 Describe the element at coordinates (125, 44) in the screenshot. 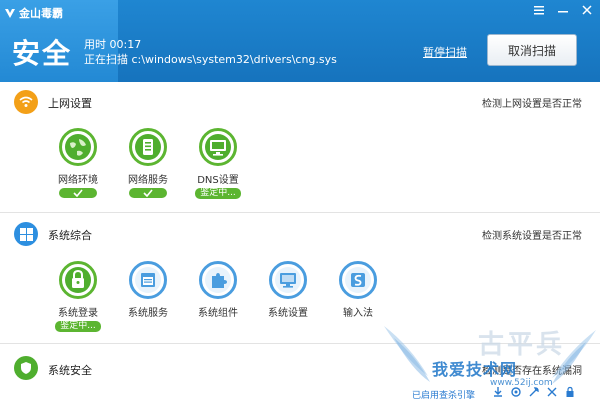

I see `time-value: 00:17` at that location.